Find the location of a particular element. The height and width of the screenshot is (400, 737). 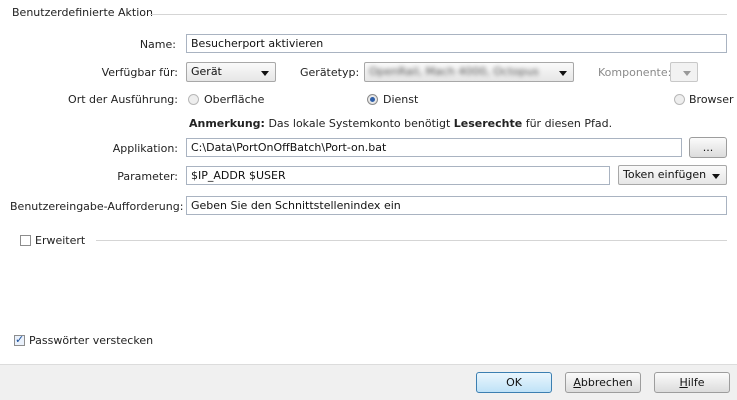

parameter-label: Parameter: is located at coordinates (147, 176).